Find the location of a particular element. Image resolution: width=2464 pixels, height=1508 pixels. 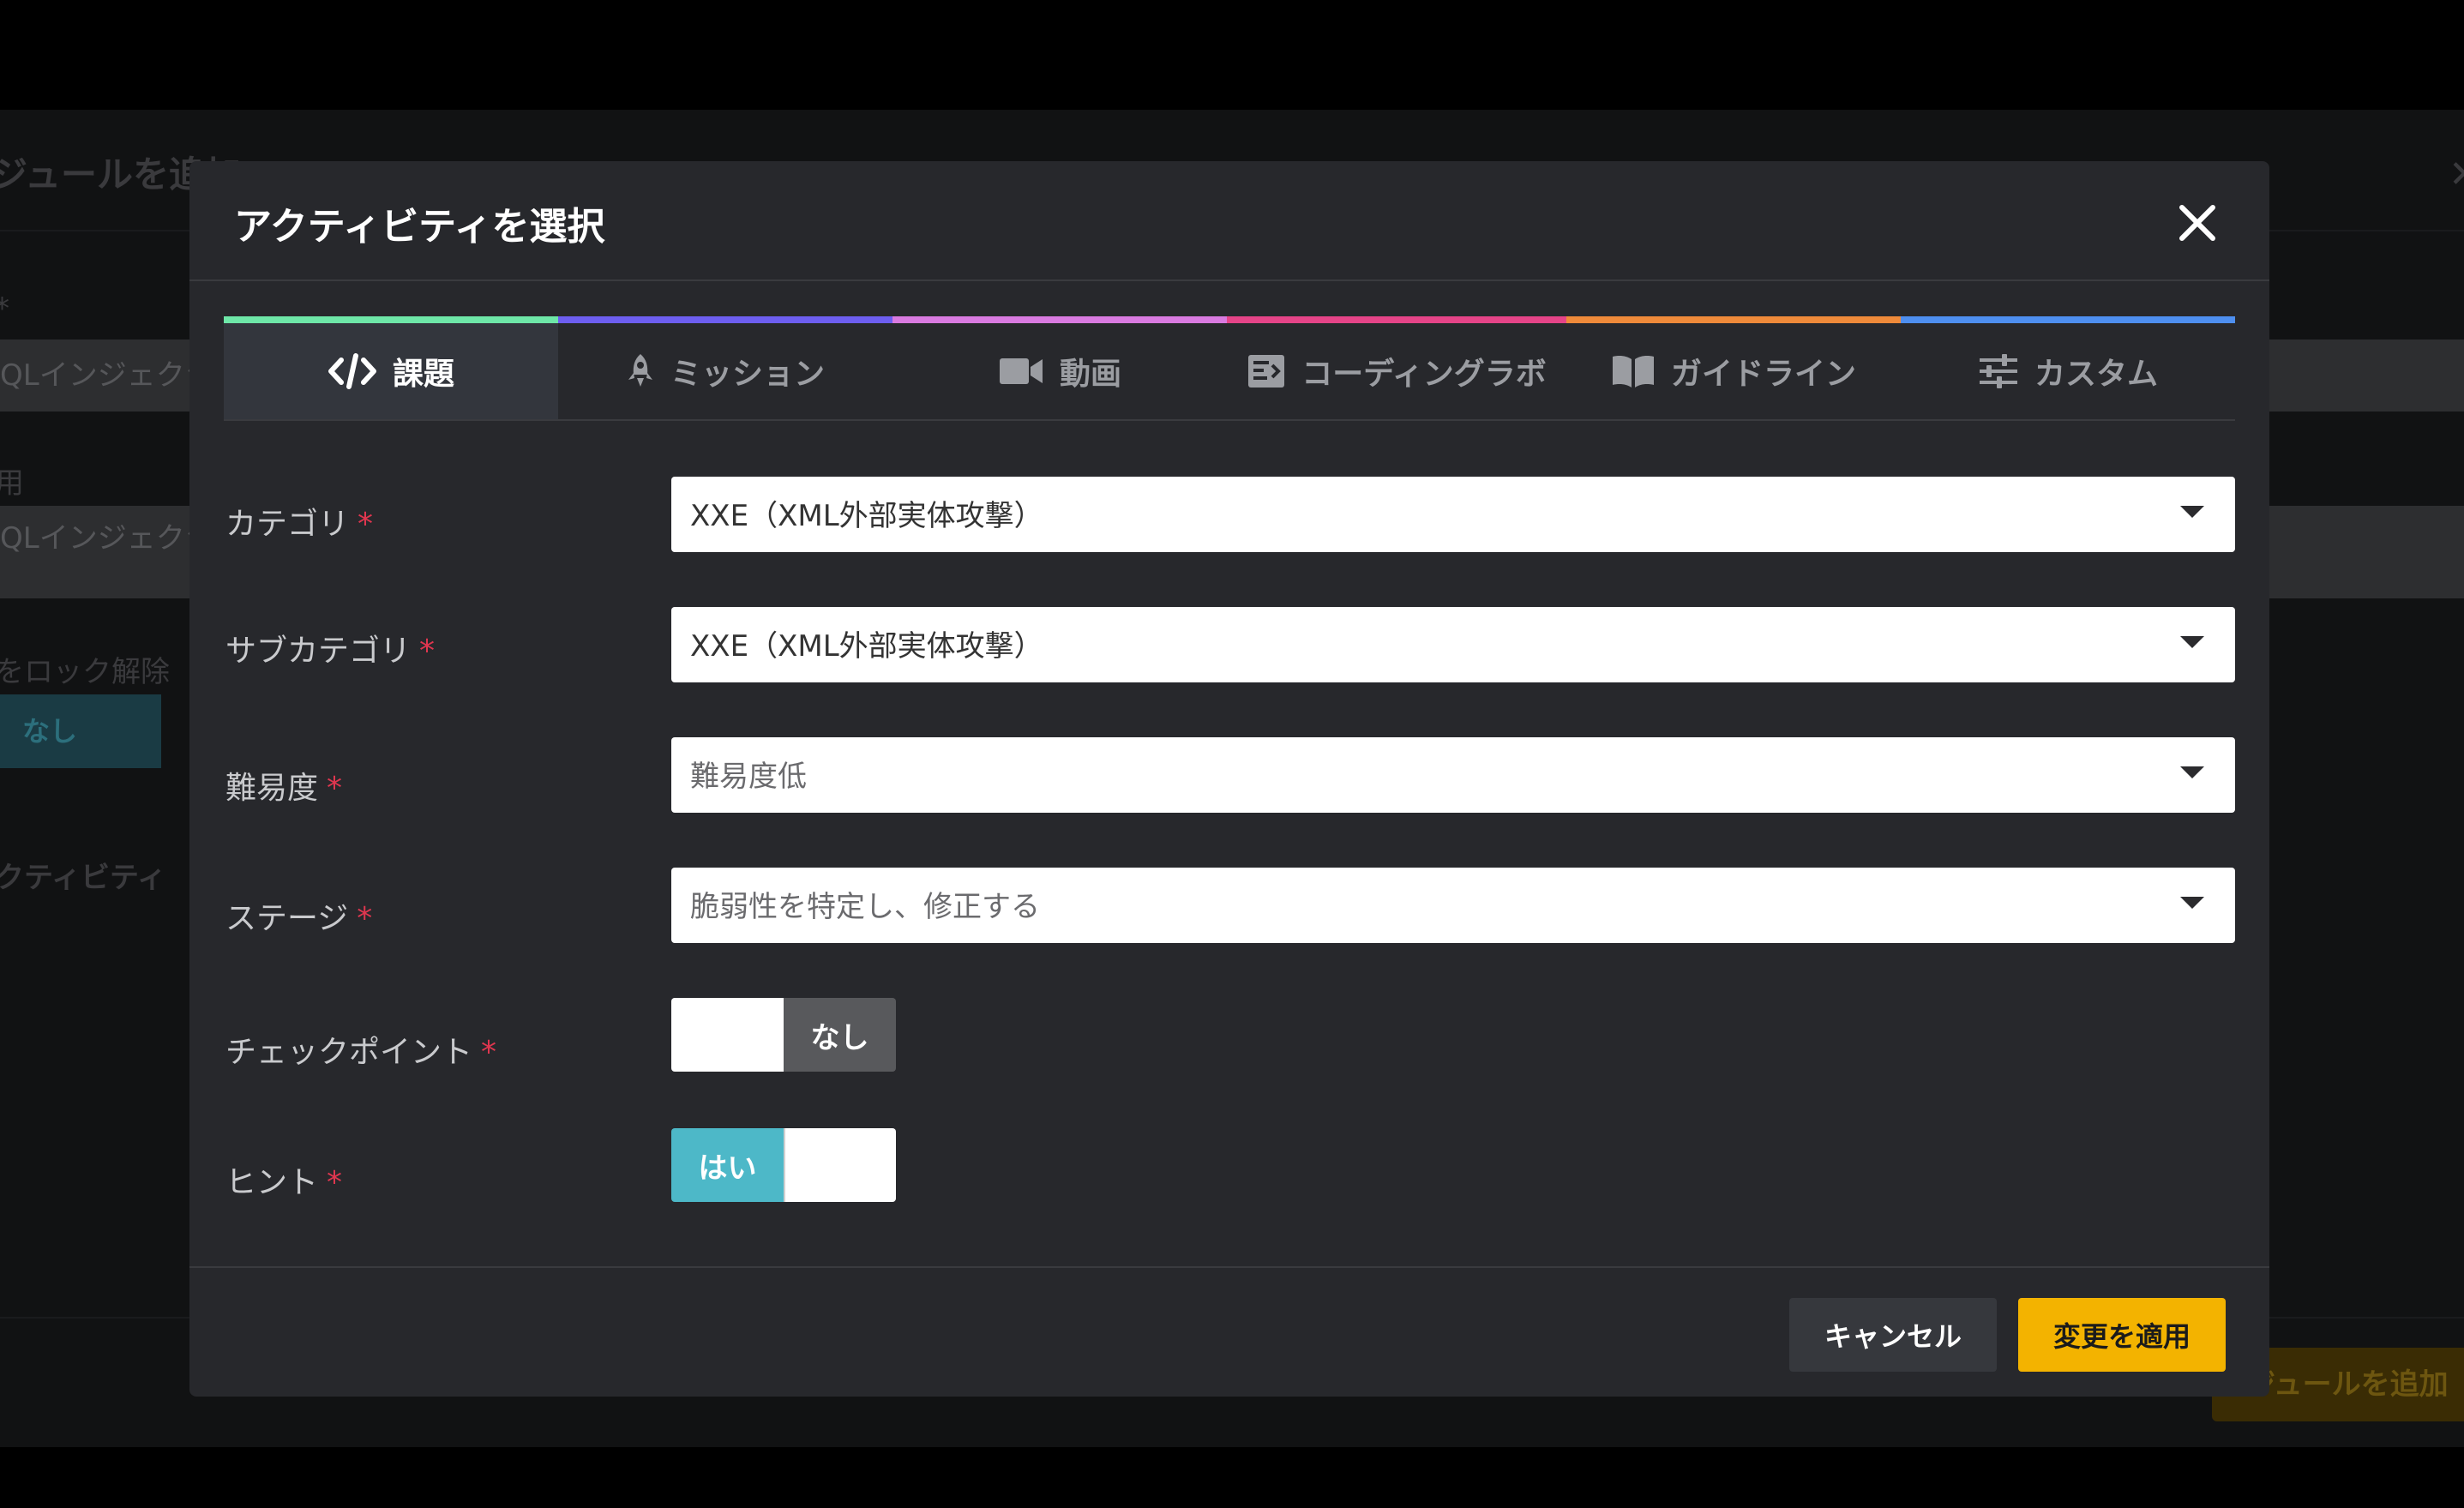

subcategory-row: サブカテゴリ * XXE（XML外部実体攻撃） is located at coordinates (1229, 645).